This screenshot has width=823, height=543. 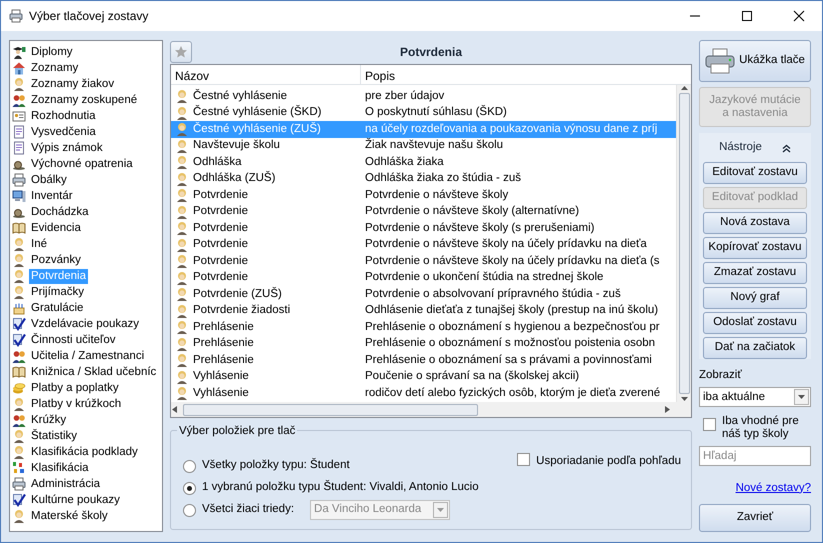 What do you see at coordinates (755, 518) in the screenshot?
I see `close-button: Zavrieť` at bounding box center [755, 518].